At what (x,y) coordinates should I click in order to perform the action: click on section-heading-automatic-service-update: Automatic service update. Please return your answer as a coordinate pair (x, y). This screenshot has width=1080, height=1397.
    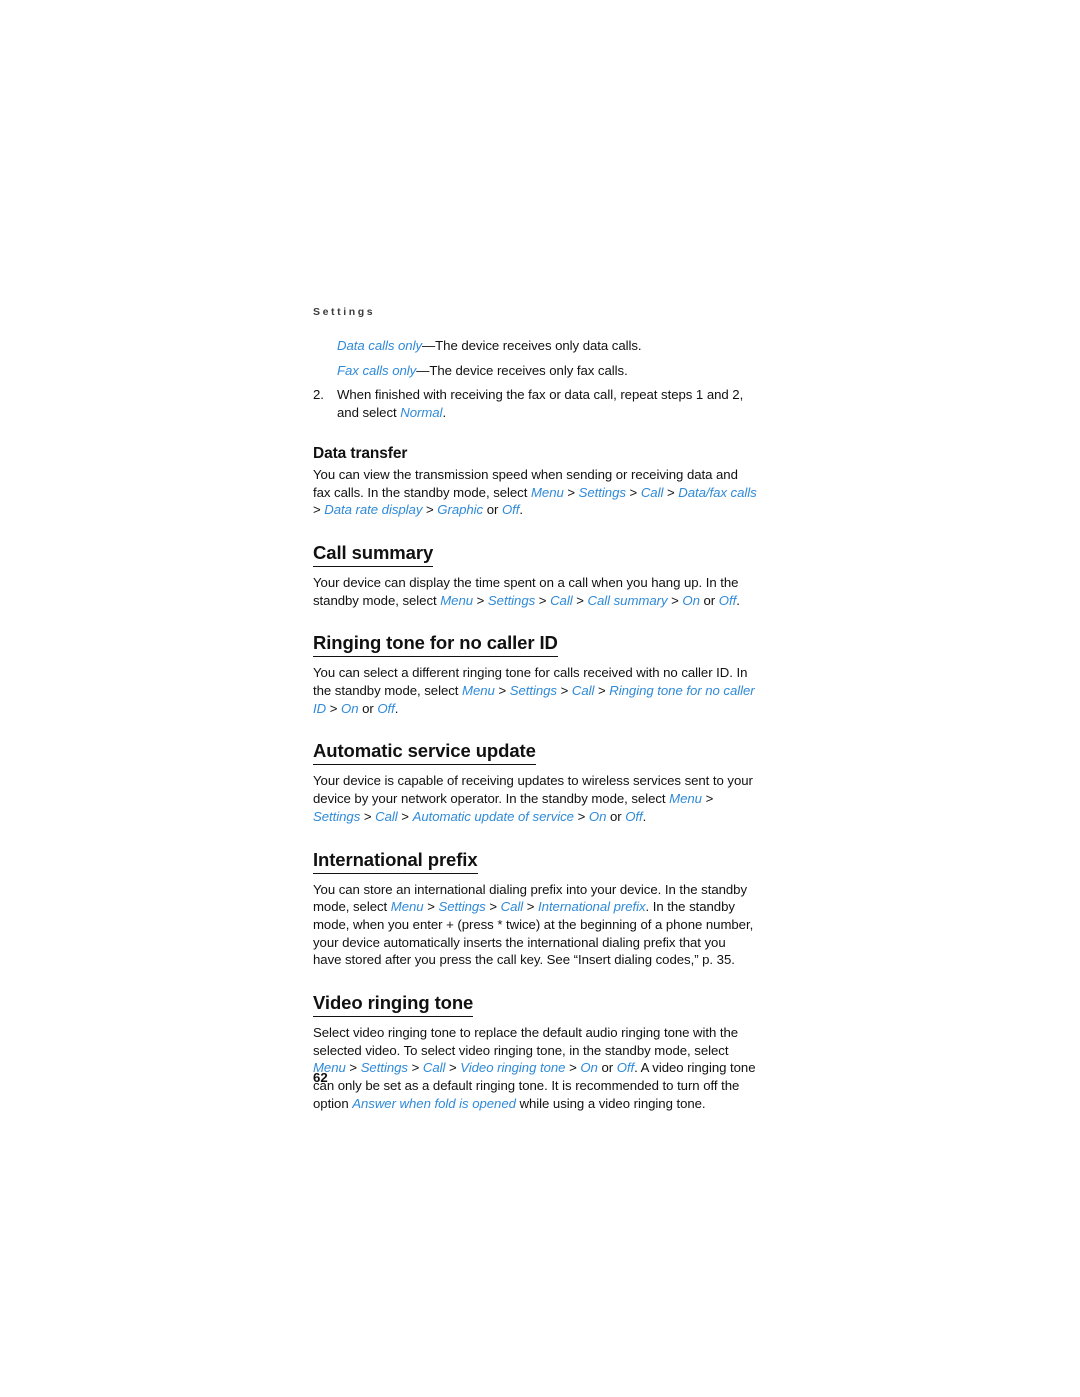
    Looking at the image, I should click on (424, 753).